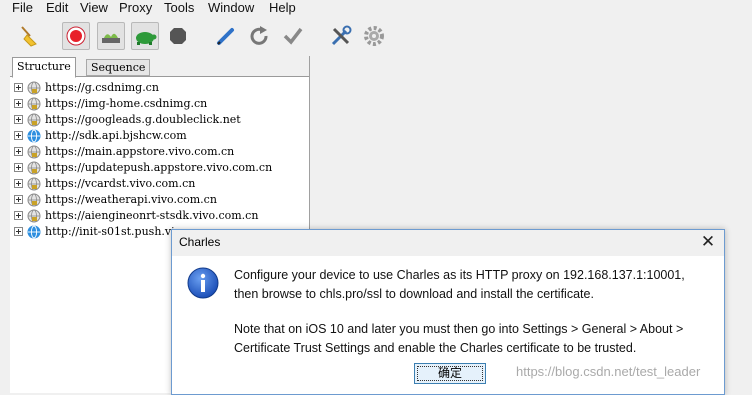 Image resolution: width=752 pixels, height=395 pixels. I want to click on info-icon, so click(203, 283).